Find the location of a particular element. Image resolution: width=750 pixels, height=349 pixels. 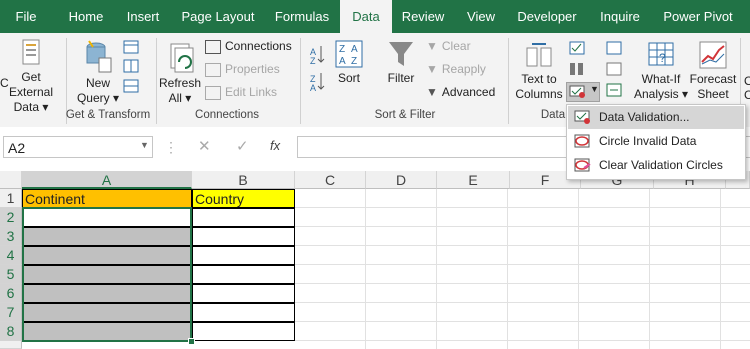

sort-az-icons: AZZA is located at coordinates (317, 69).